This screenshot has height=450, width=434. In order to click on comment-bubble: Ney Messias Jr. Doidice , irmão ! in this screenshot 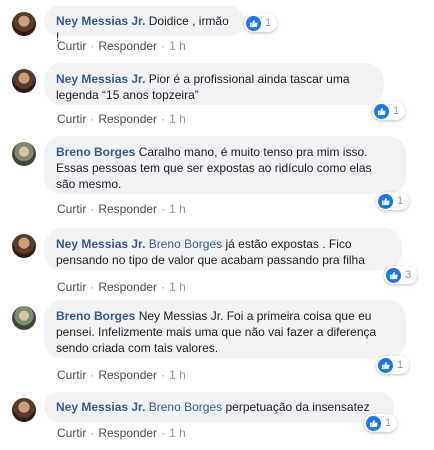, I will do `click(144, 25)`.